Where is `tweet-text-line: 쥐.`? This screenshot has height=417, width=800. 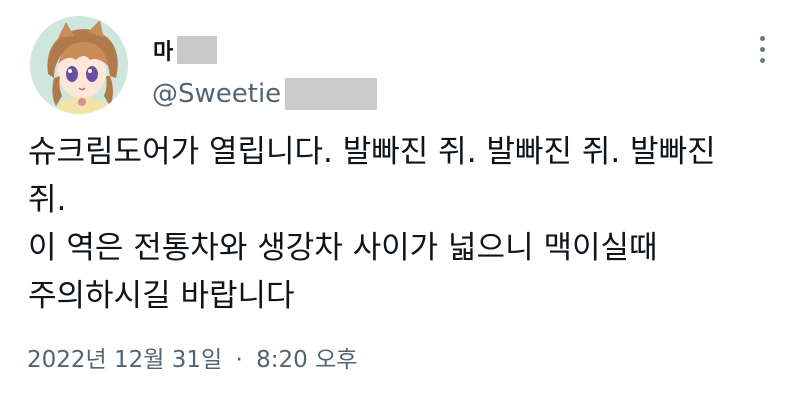 tweet-text-line: 쥐. is located at coordinates (47, 200).